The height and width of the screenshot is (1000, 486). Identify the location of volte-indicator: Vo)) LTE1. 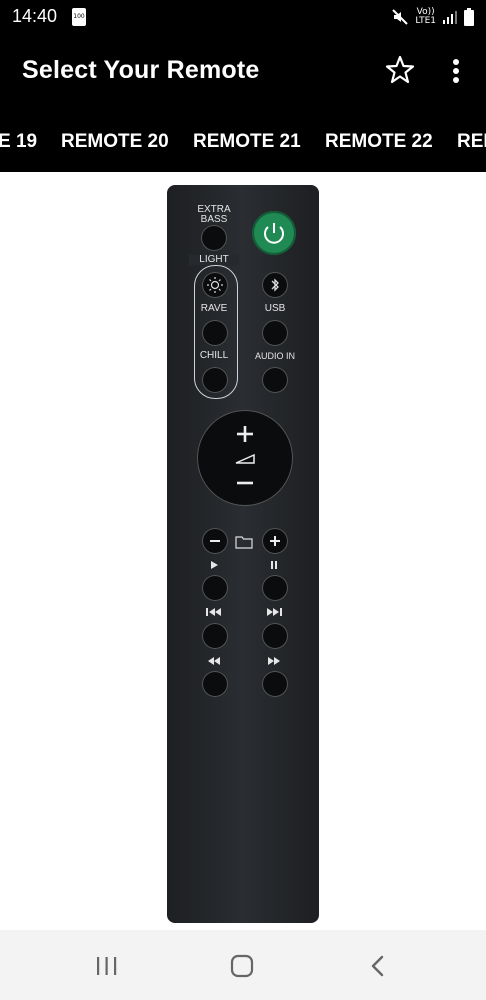
(425, 17).